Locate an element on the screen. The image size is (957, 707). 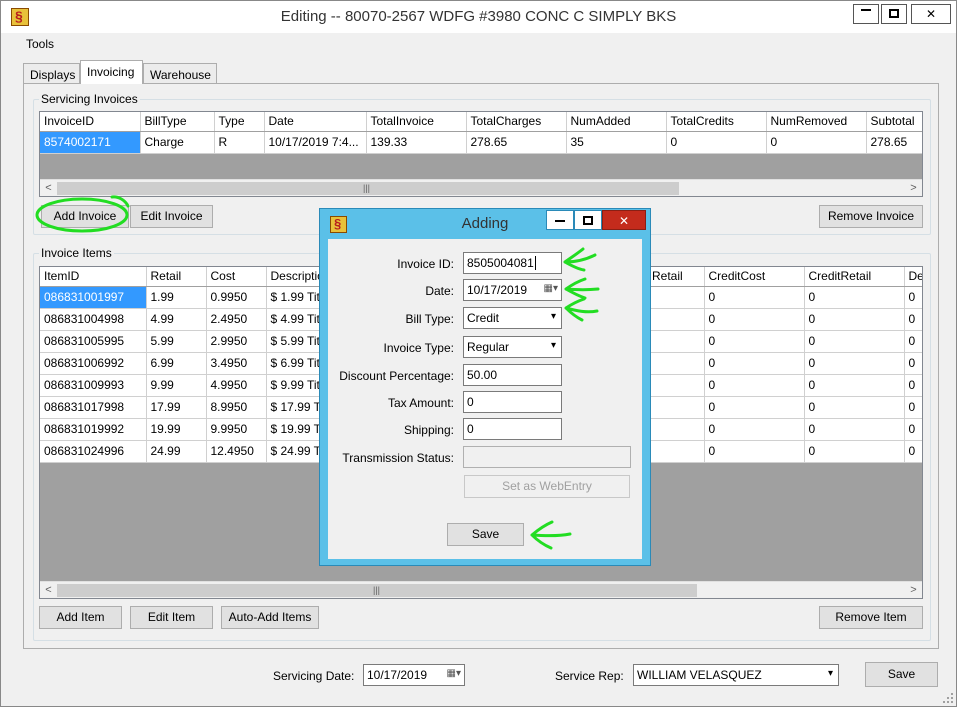
auto-add-items-button: Auto-Add Items is located at coordinates (270, 617).